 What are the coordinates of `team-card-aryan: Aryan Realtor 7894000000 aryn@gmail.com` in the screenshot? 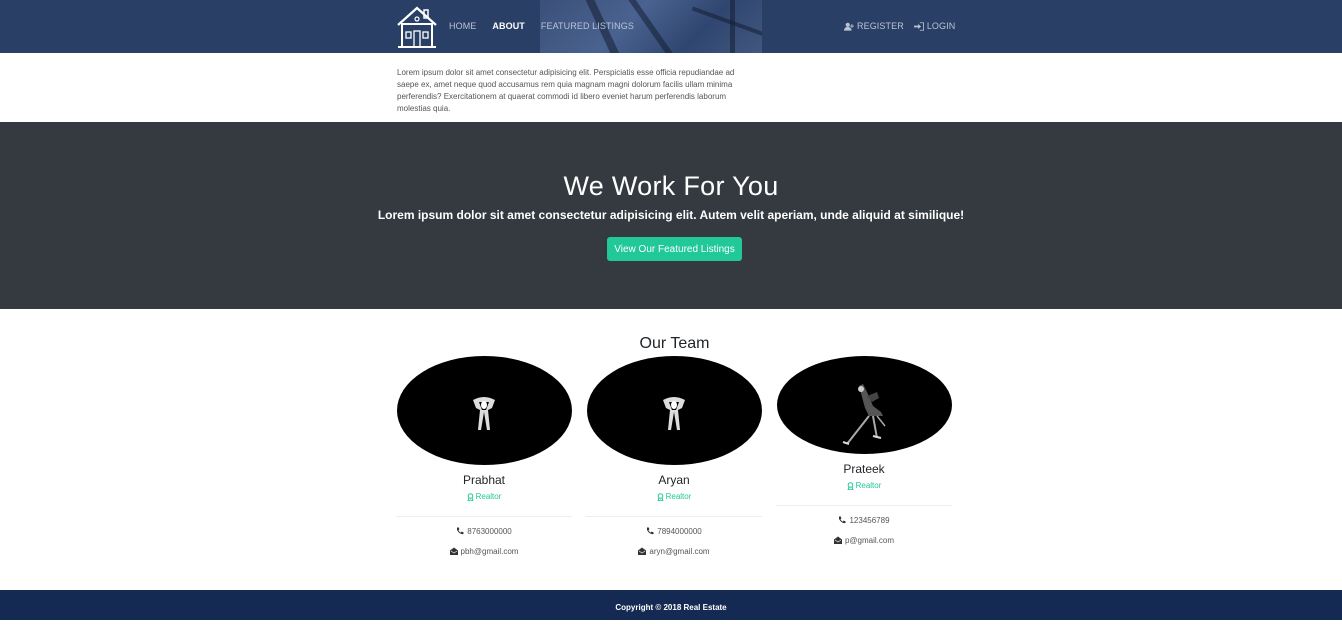 It's located at (674, 460).